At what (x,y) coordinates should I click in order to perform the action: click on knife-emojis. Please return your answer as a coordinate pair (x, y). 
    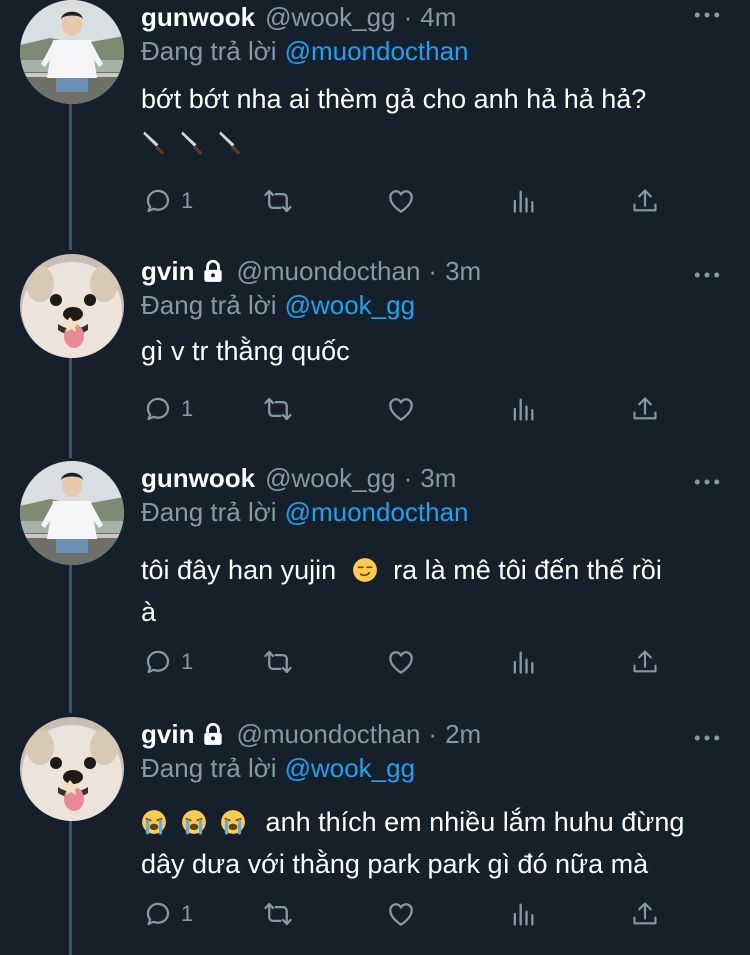
    Looking at the image, I should click on (431, 145).